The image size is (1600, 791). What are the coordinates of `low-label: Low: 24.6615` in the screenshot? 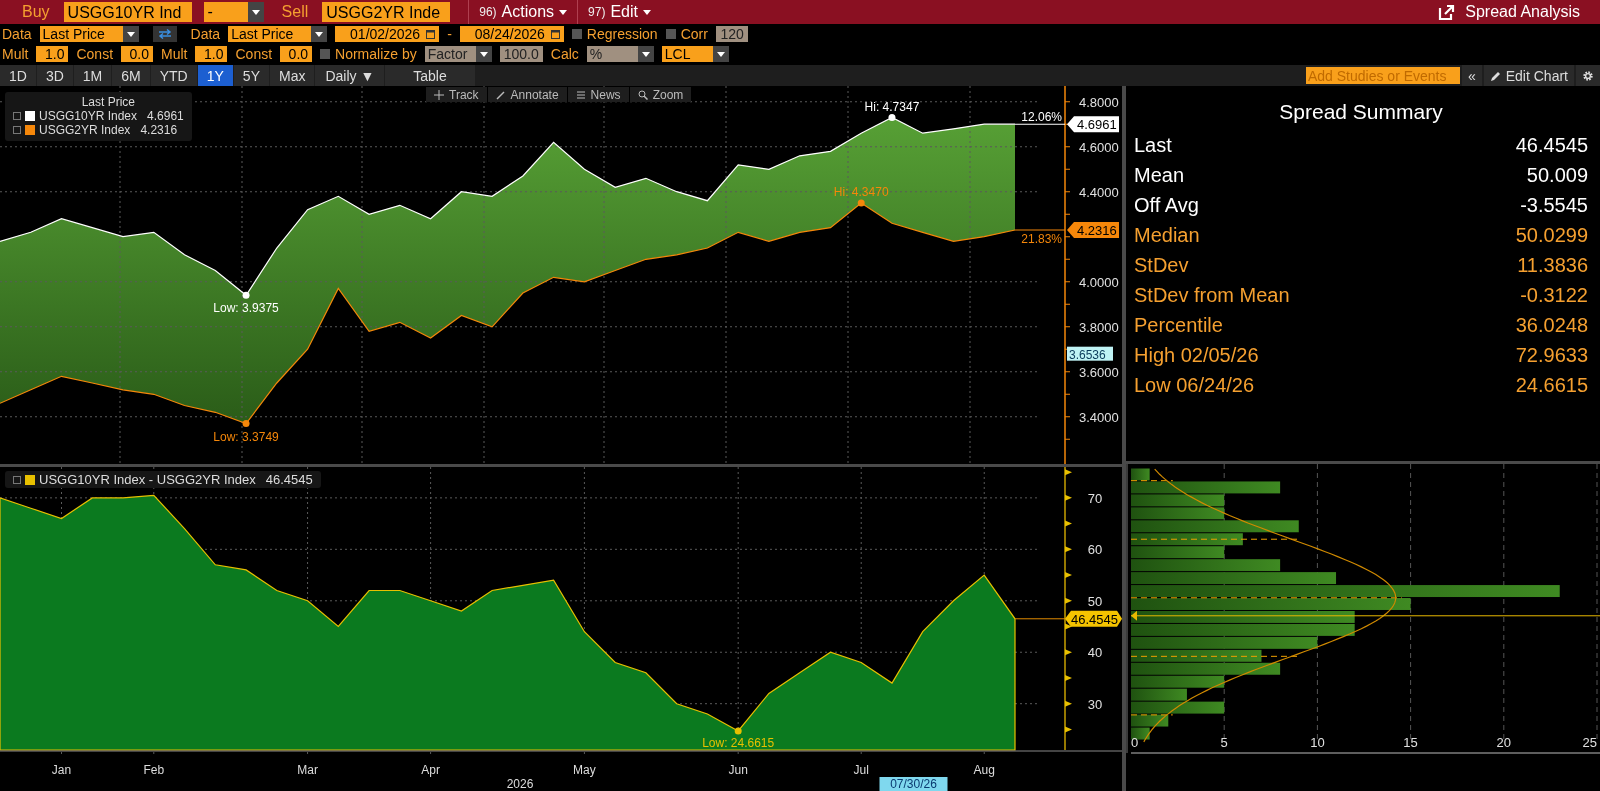 It's located at (738, 742).